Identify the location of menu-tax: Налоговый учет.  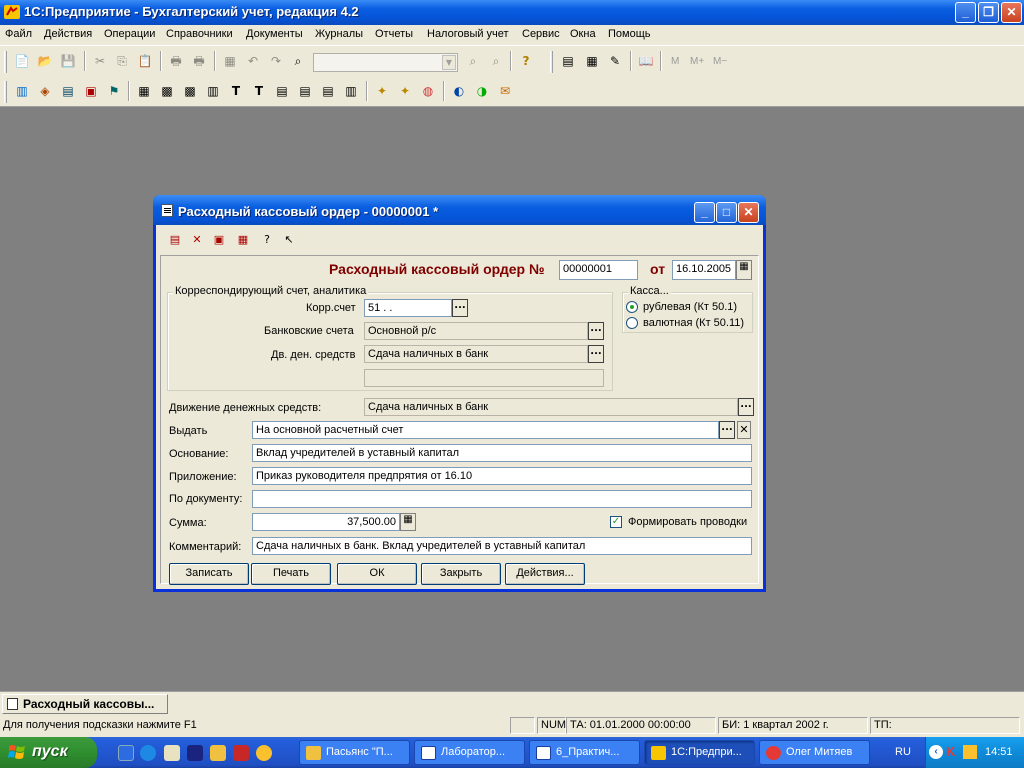
(468, 34).